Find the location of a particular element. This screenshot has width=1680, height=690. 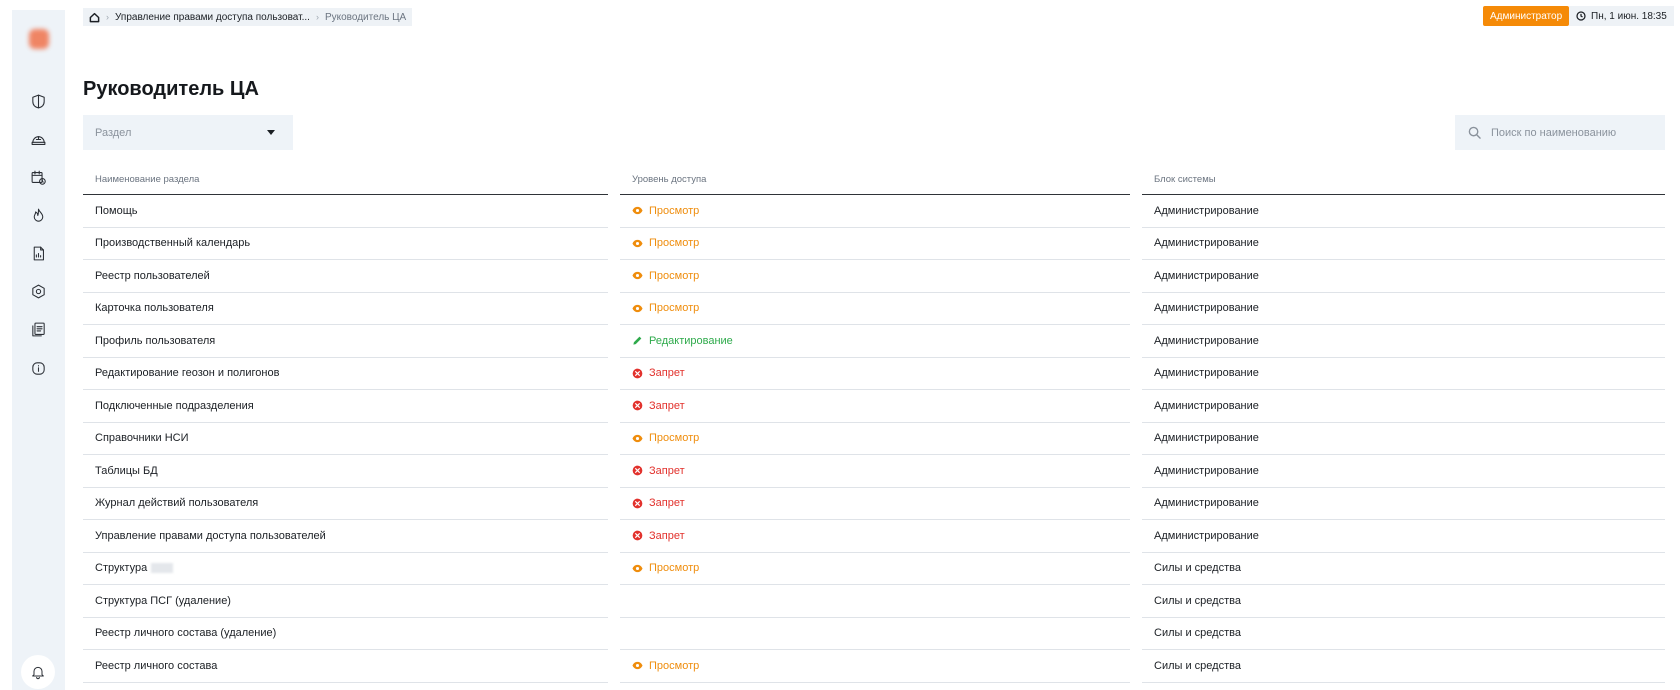

breadcrumb-current: Руководитель ЦА is located at coordinates (365, 17).